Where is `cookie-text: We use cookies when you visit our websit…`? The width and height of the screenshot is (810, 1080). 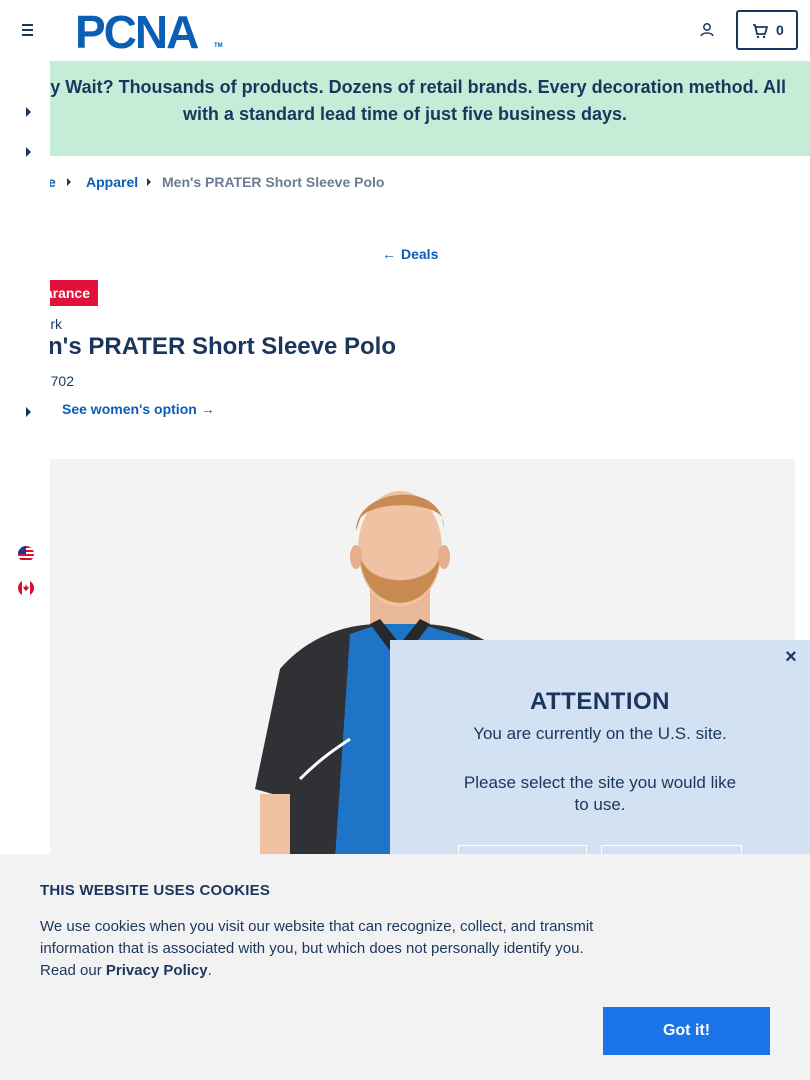 cookie-text: We use cookies when you visit our websit… is located at coordinates (320, 949).